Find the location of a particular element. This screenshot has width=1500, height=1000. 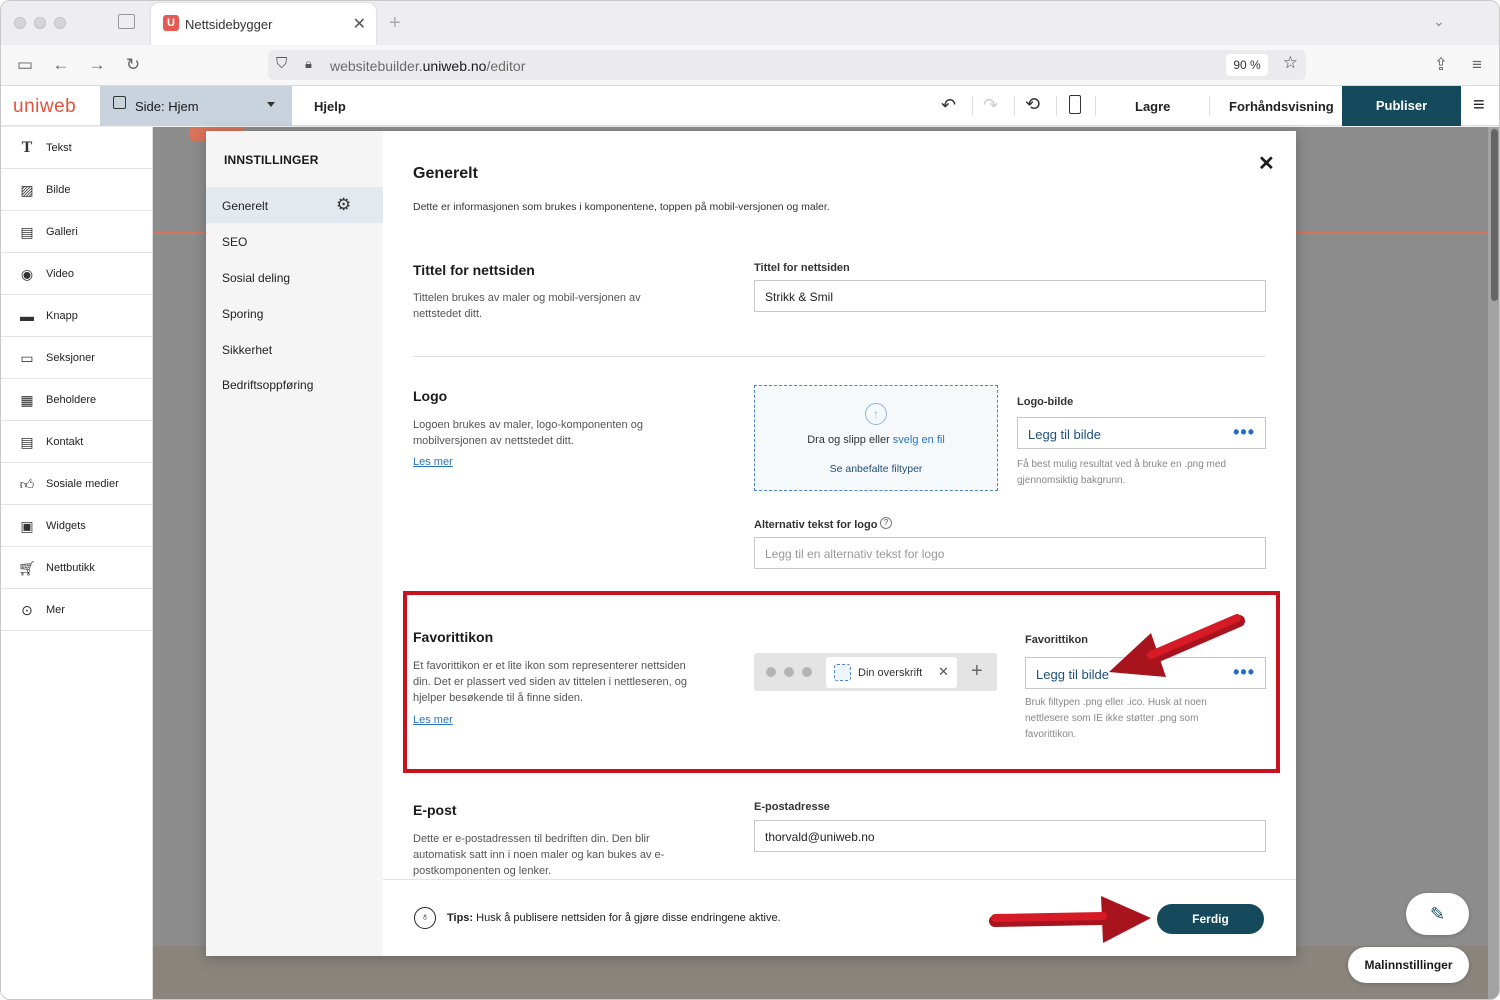

arrow-to-favicon-button is located at coordinates (1177, 645).